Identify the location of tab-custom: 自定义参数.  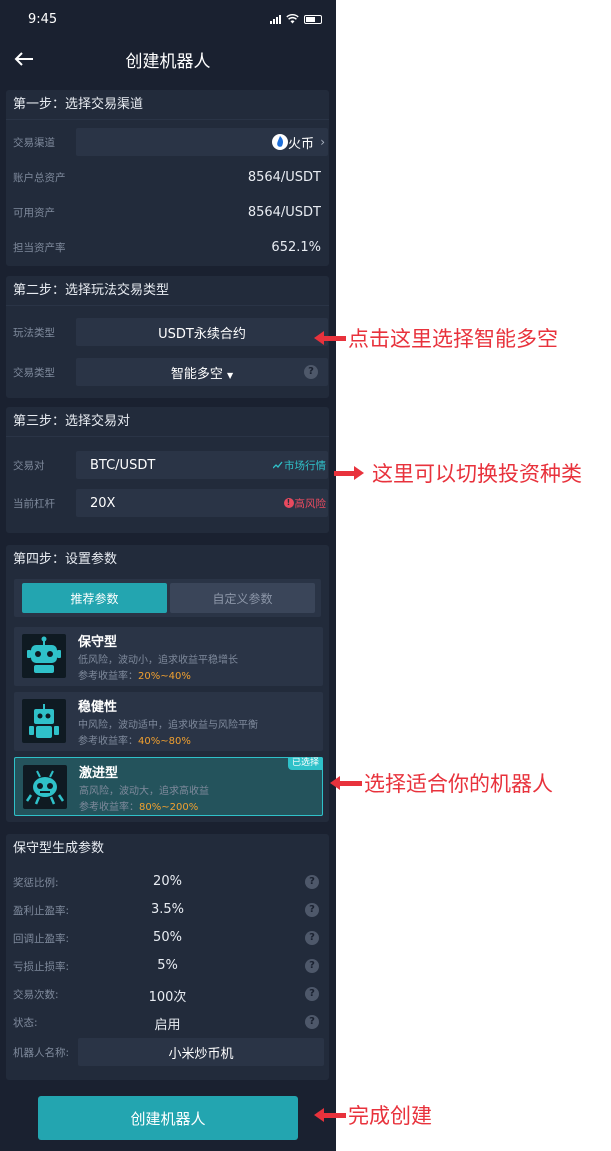
(242, 598).